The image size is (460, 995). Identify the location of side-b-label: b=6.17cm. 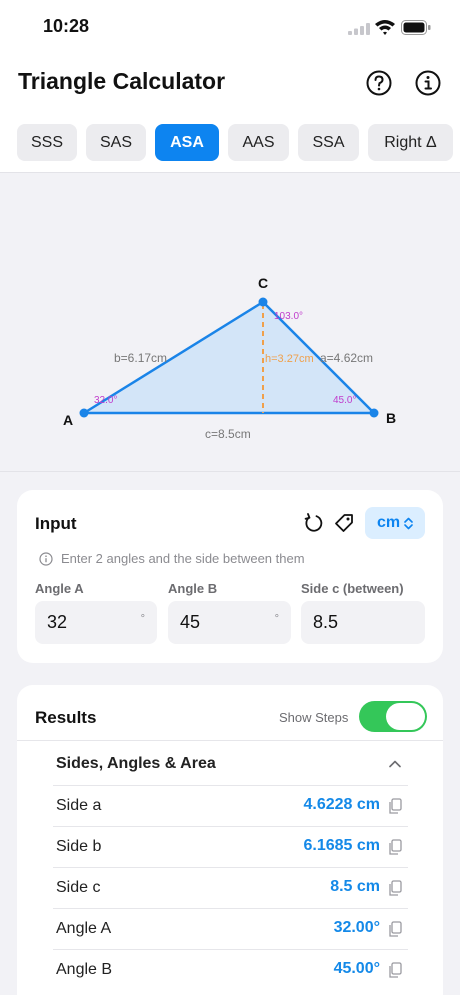
(140, 358).